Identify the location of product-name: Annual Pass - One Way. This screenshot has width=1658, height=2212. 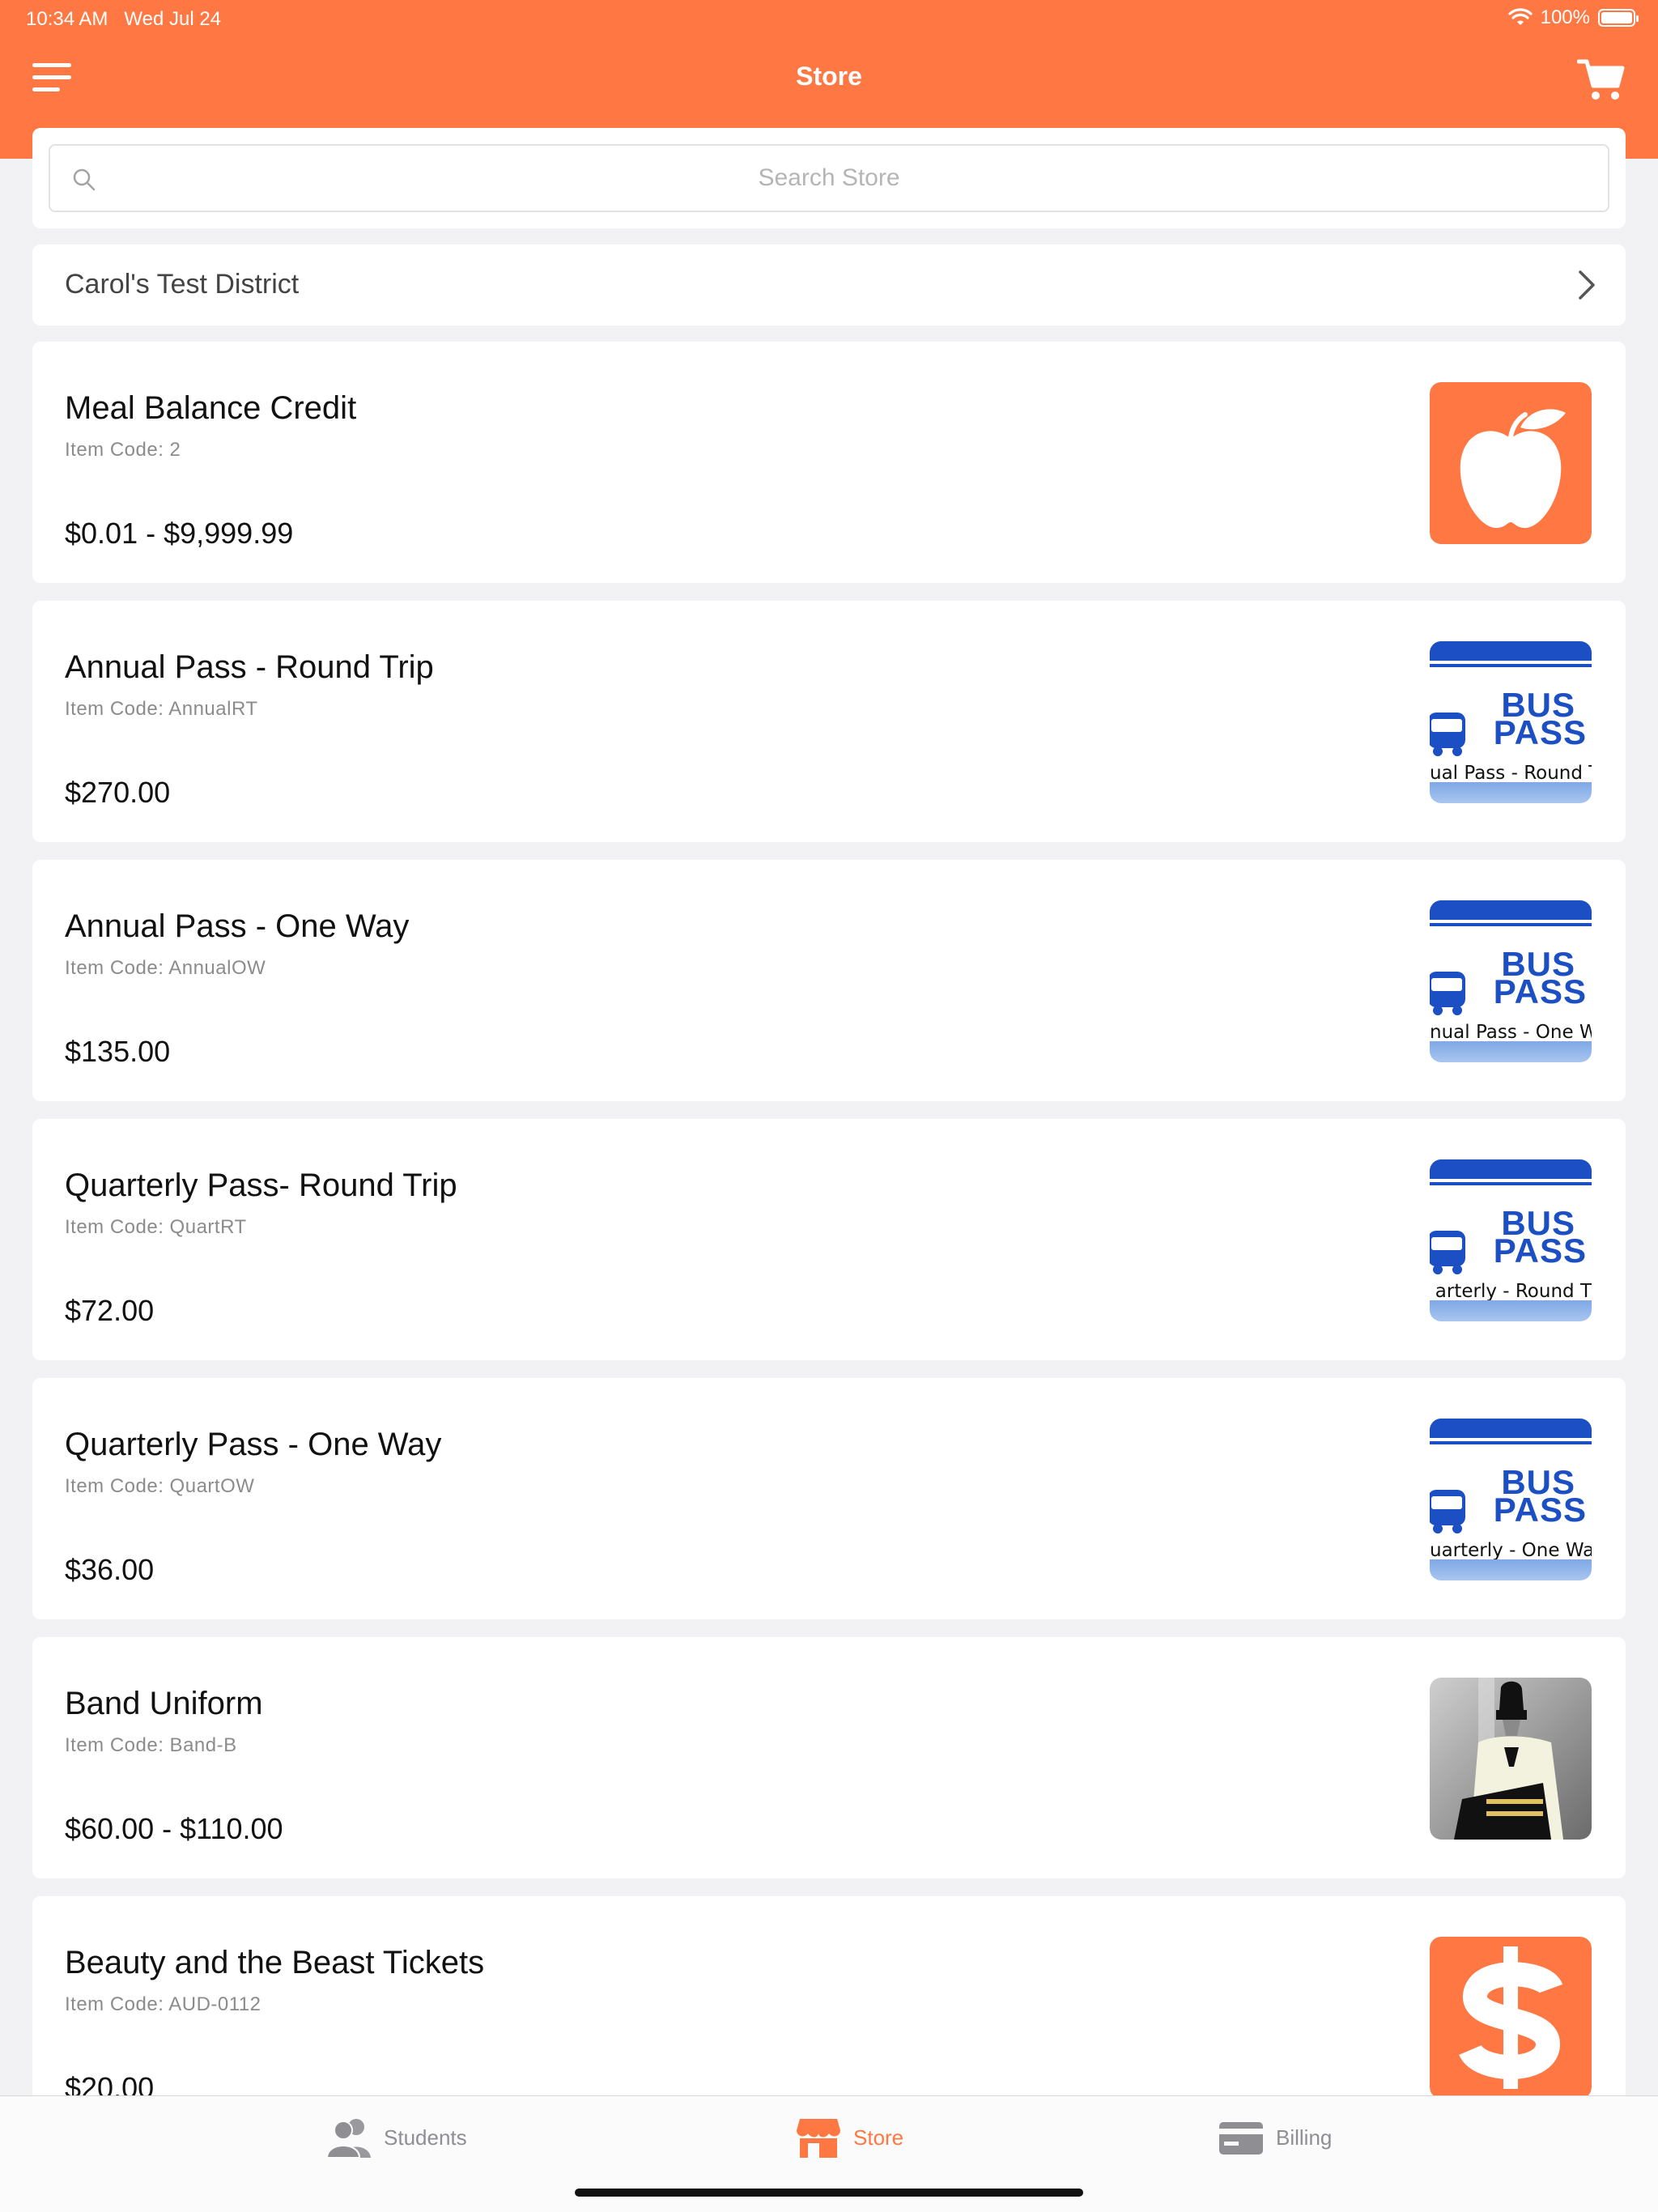
(237, 926).